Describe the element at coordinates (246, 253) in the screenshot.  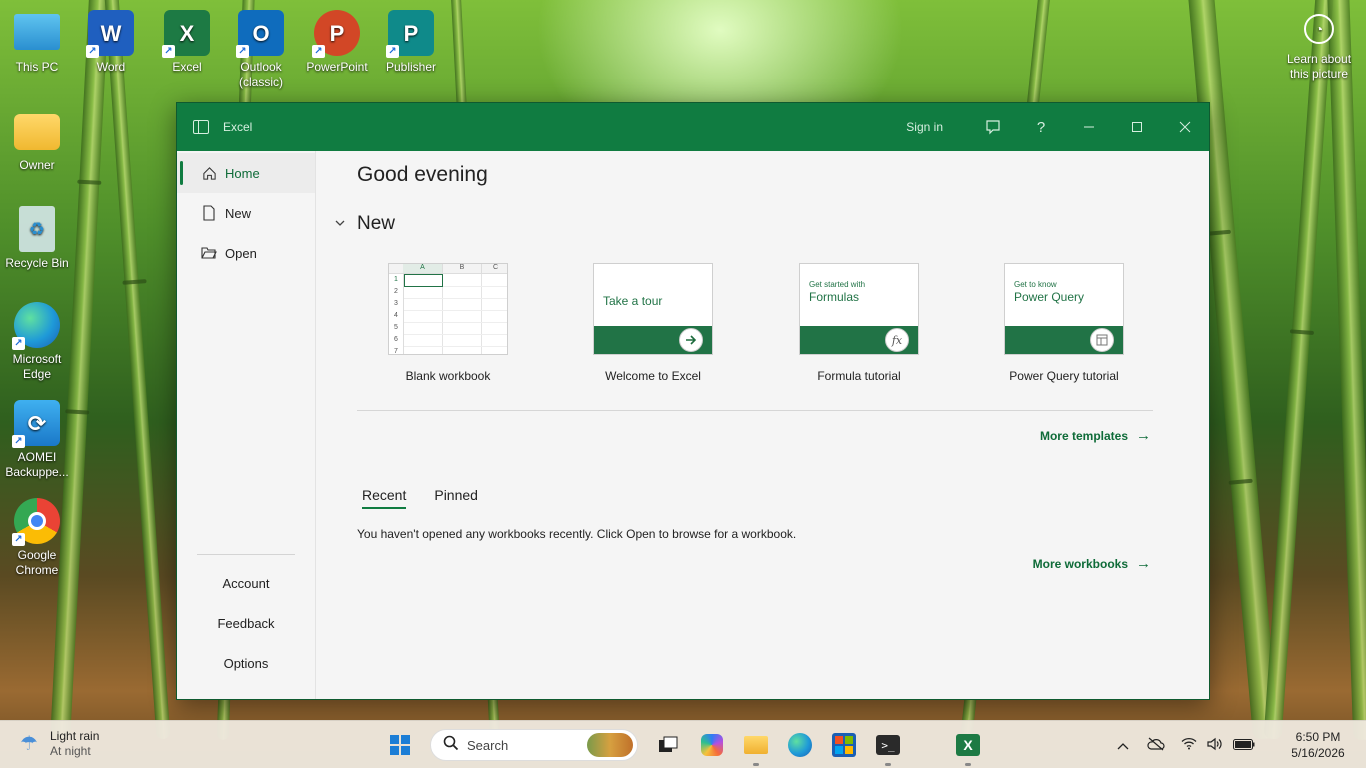
I see `nav-open: Open` at that location.